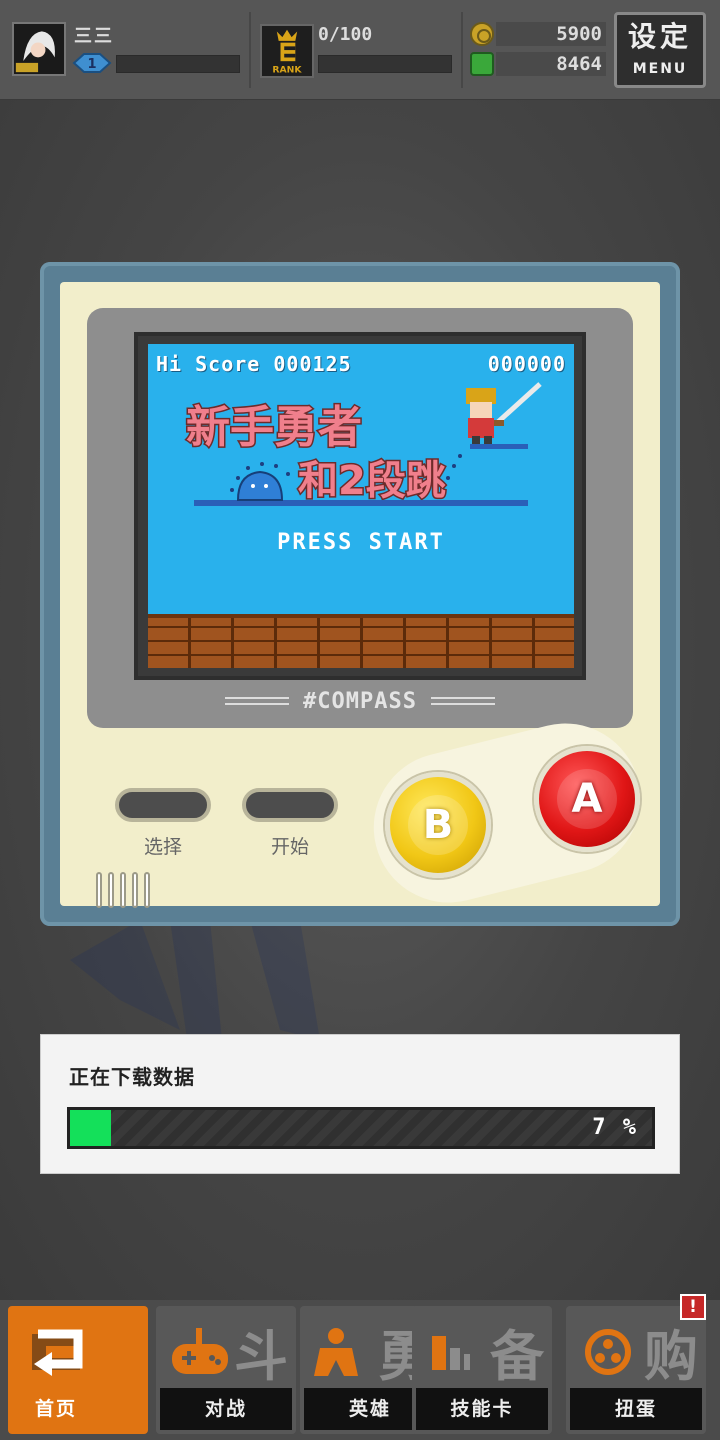 This screenshot has width=720, height=1440. I want to click on coin-amount: 5900, so click(579, 34).